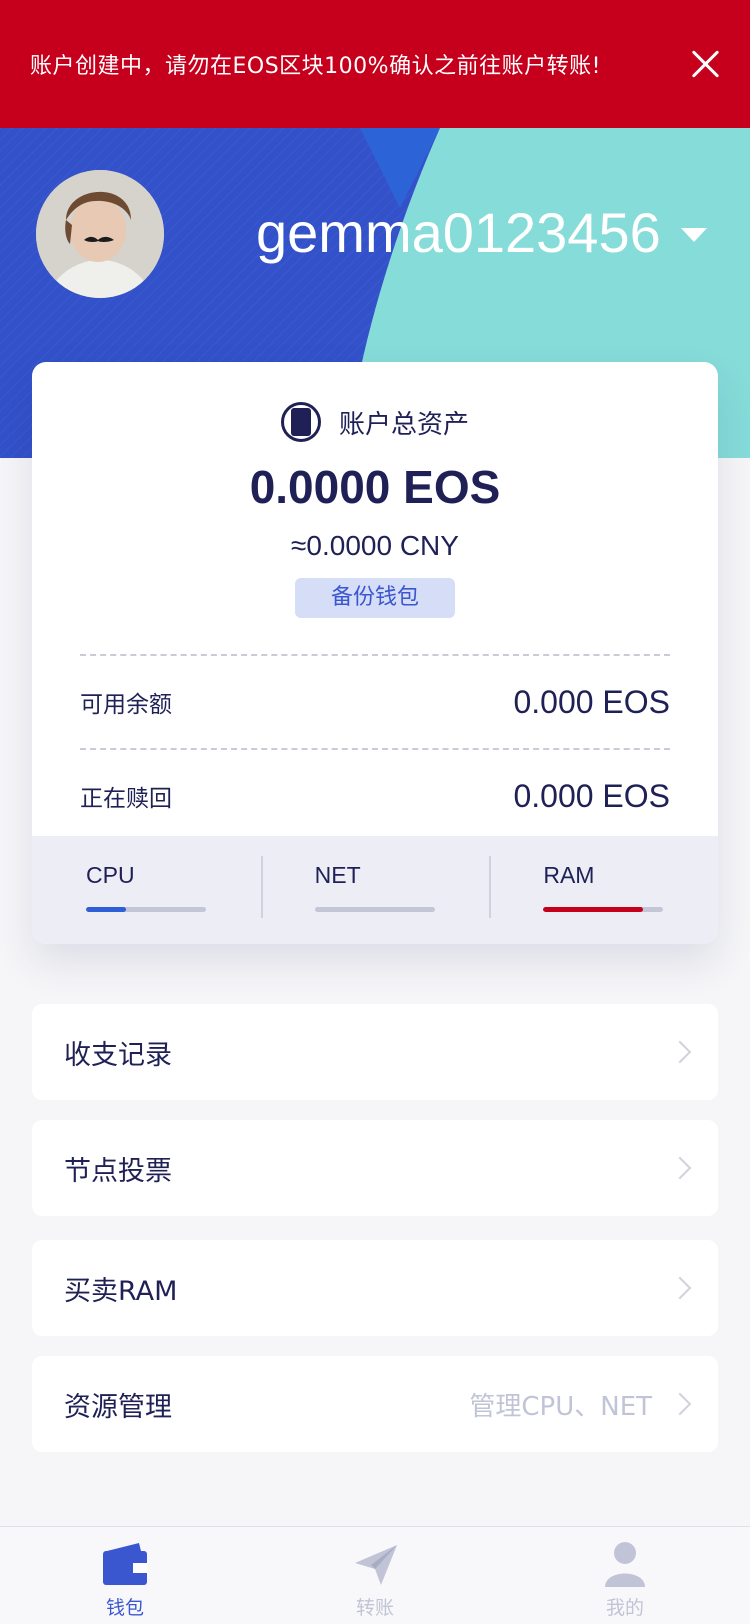  Describe the element at coordinates (124, 1608) in the screenshot. I see `tab-label: 钱包` at that location.